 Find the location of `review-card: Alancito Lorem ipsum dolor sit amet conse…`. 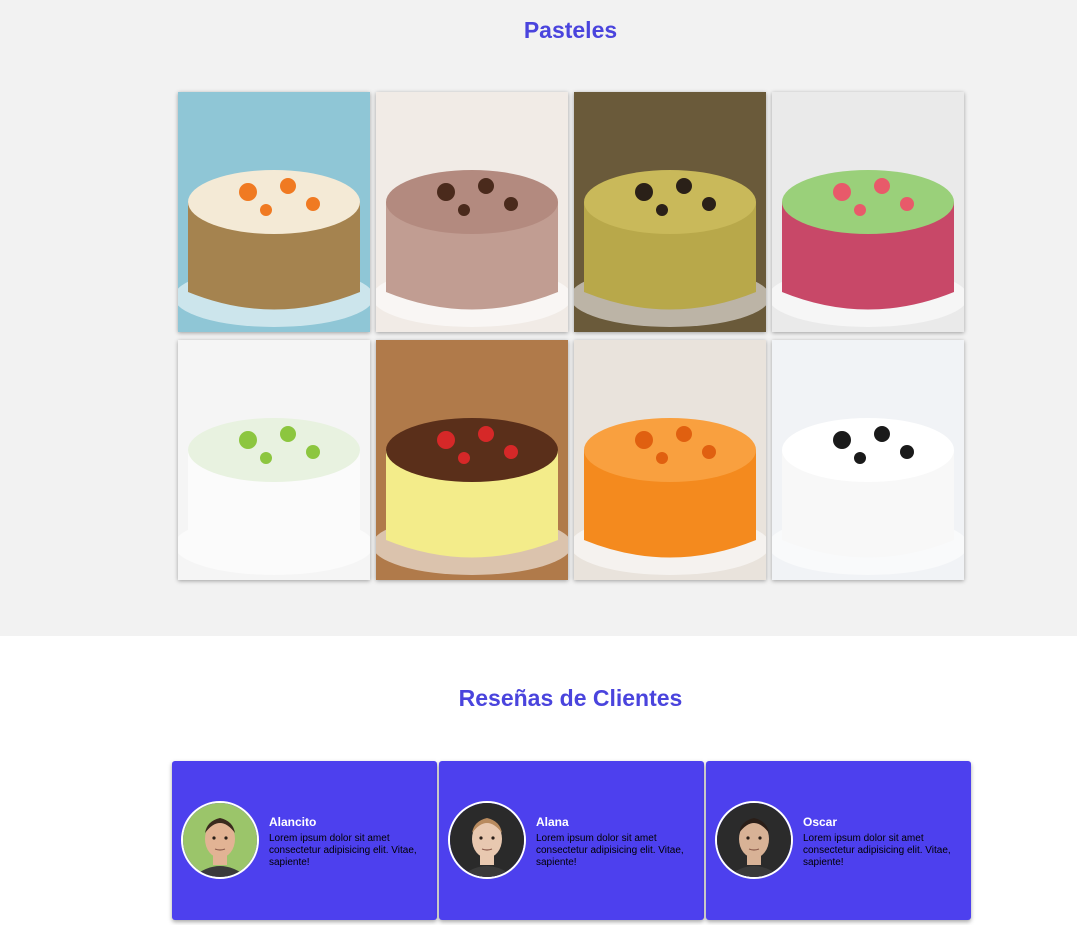

review-card: Alancito Lorem ipsum dolor sit amet conse… is located at coordinates (304, 840).